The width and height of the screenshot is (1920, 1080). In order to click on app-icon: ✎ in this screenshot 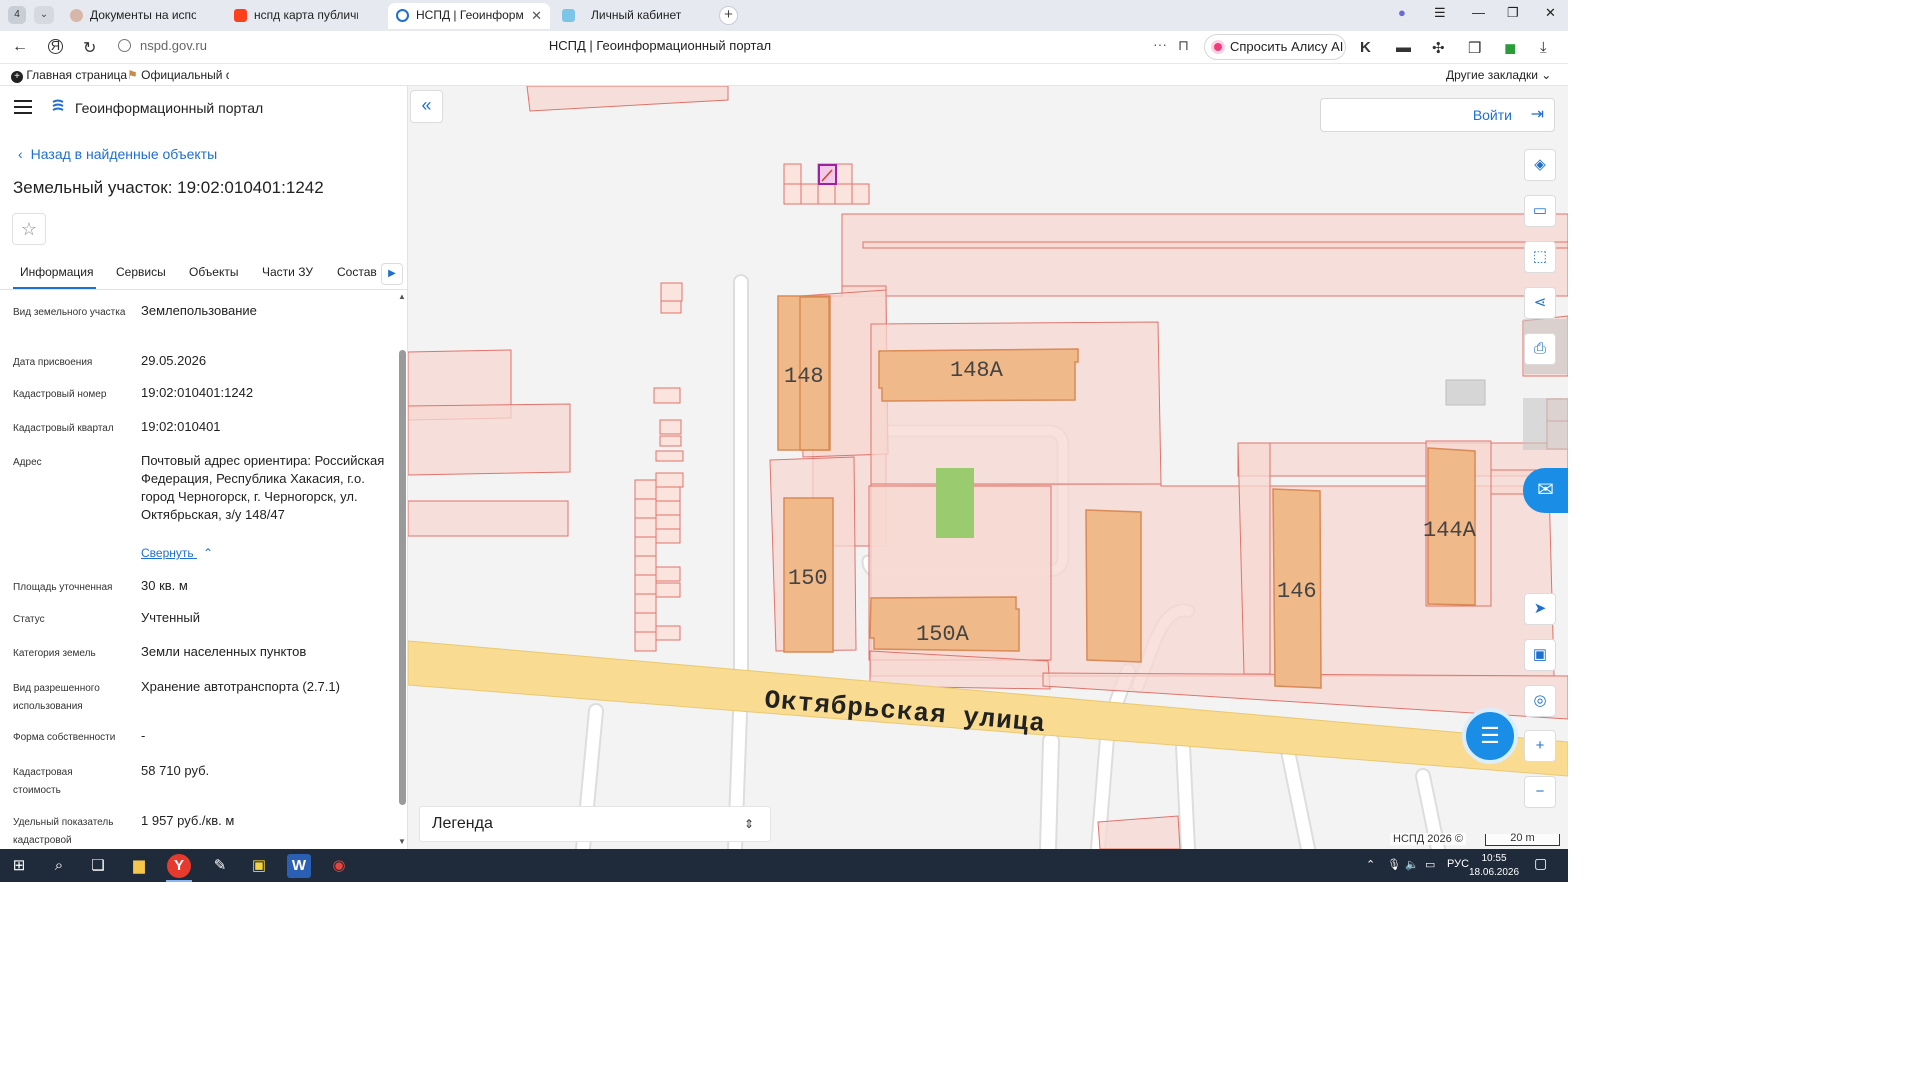, I will do `click(220, 866)`.